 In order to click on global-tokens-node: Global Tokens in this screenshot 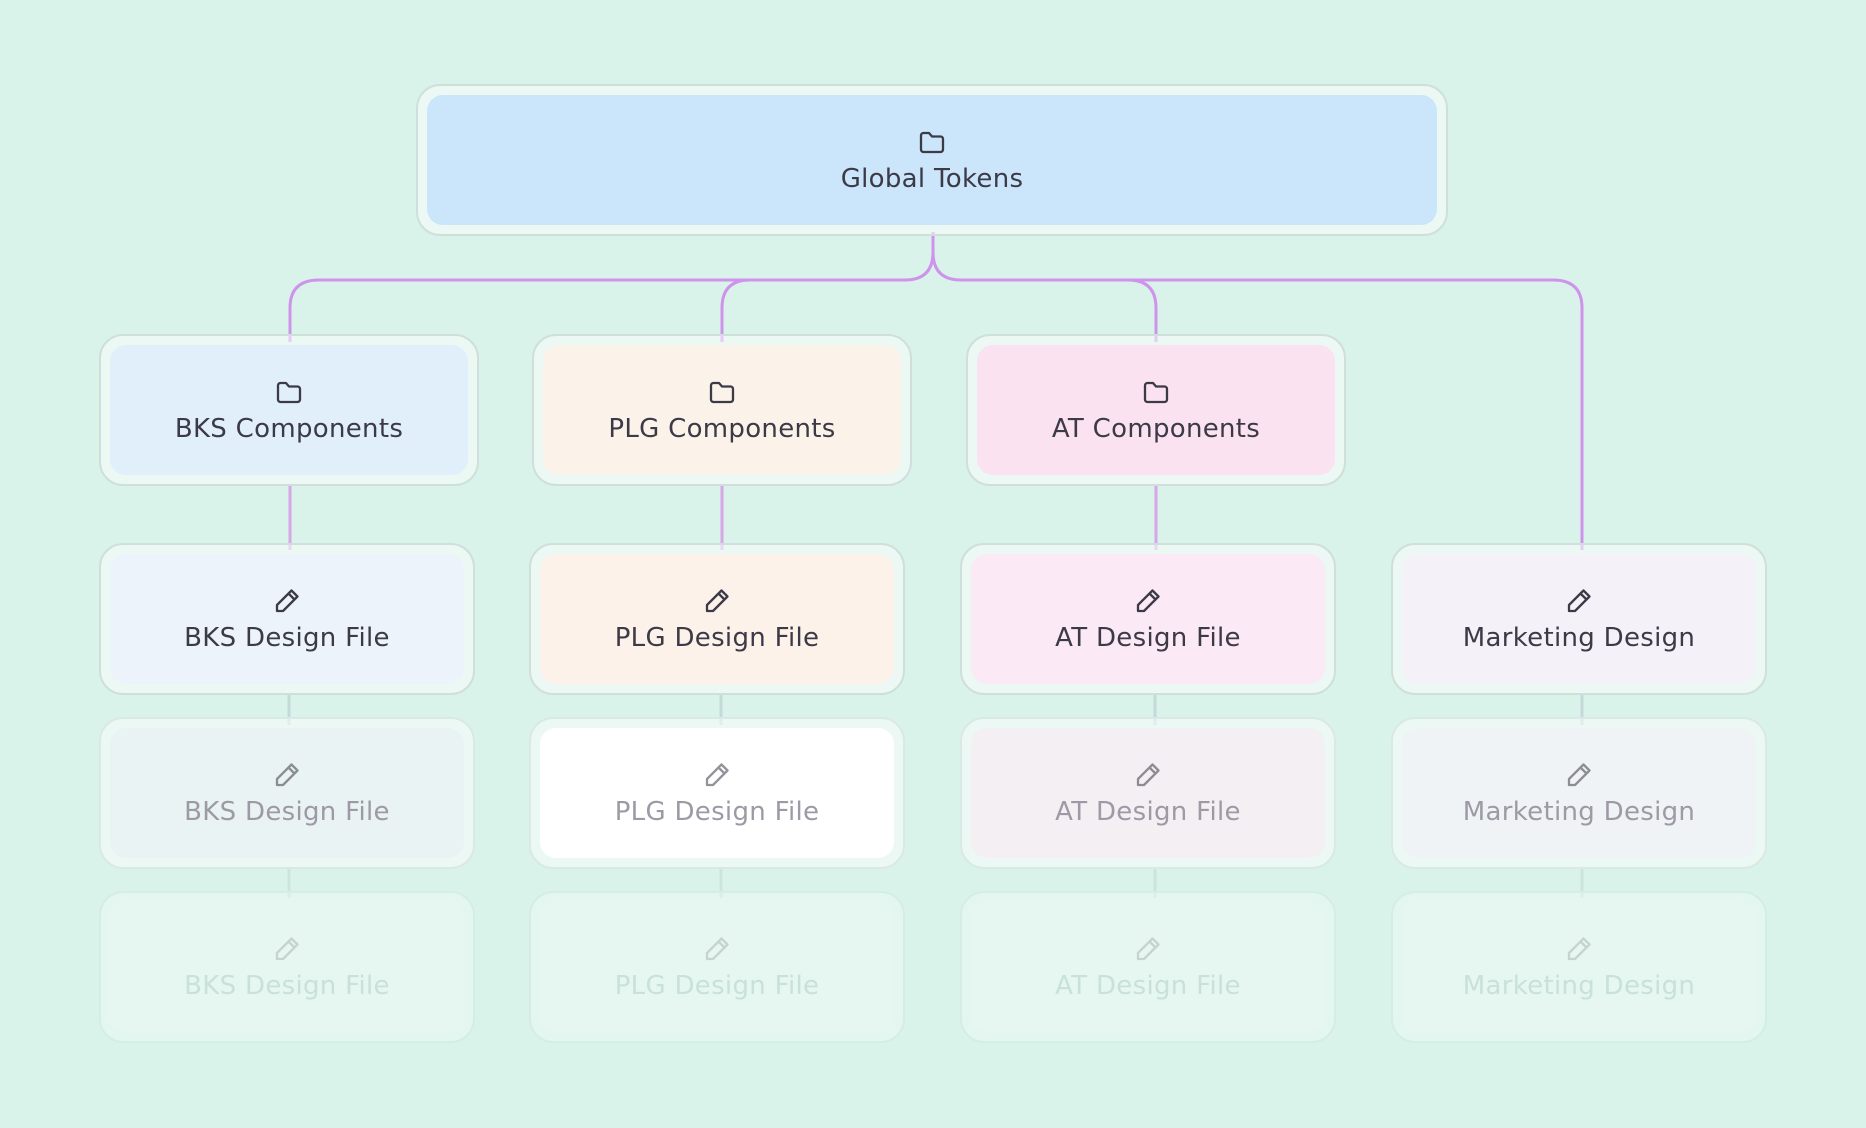, I will do `click(932, 160)`.